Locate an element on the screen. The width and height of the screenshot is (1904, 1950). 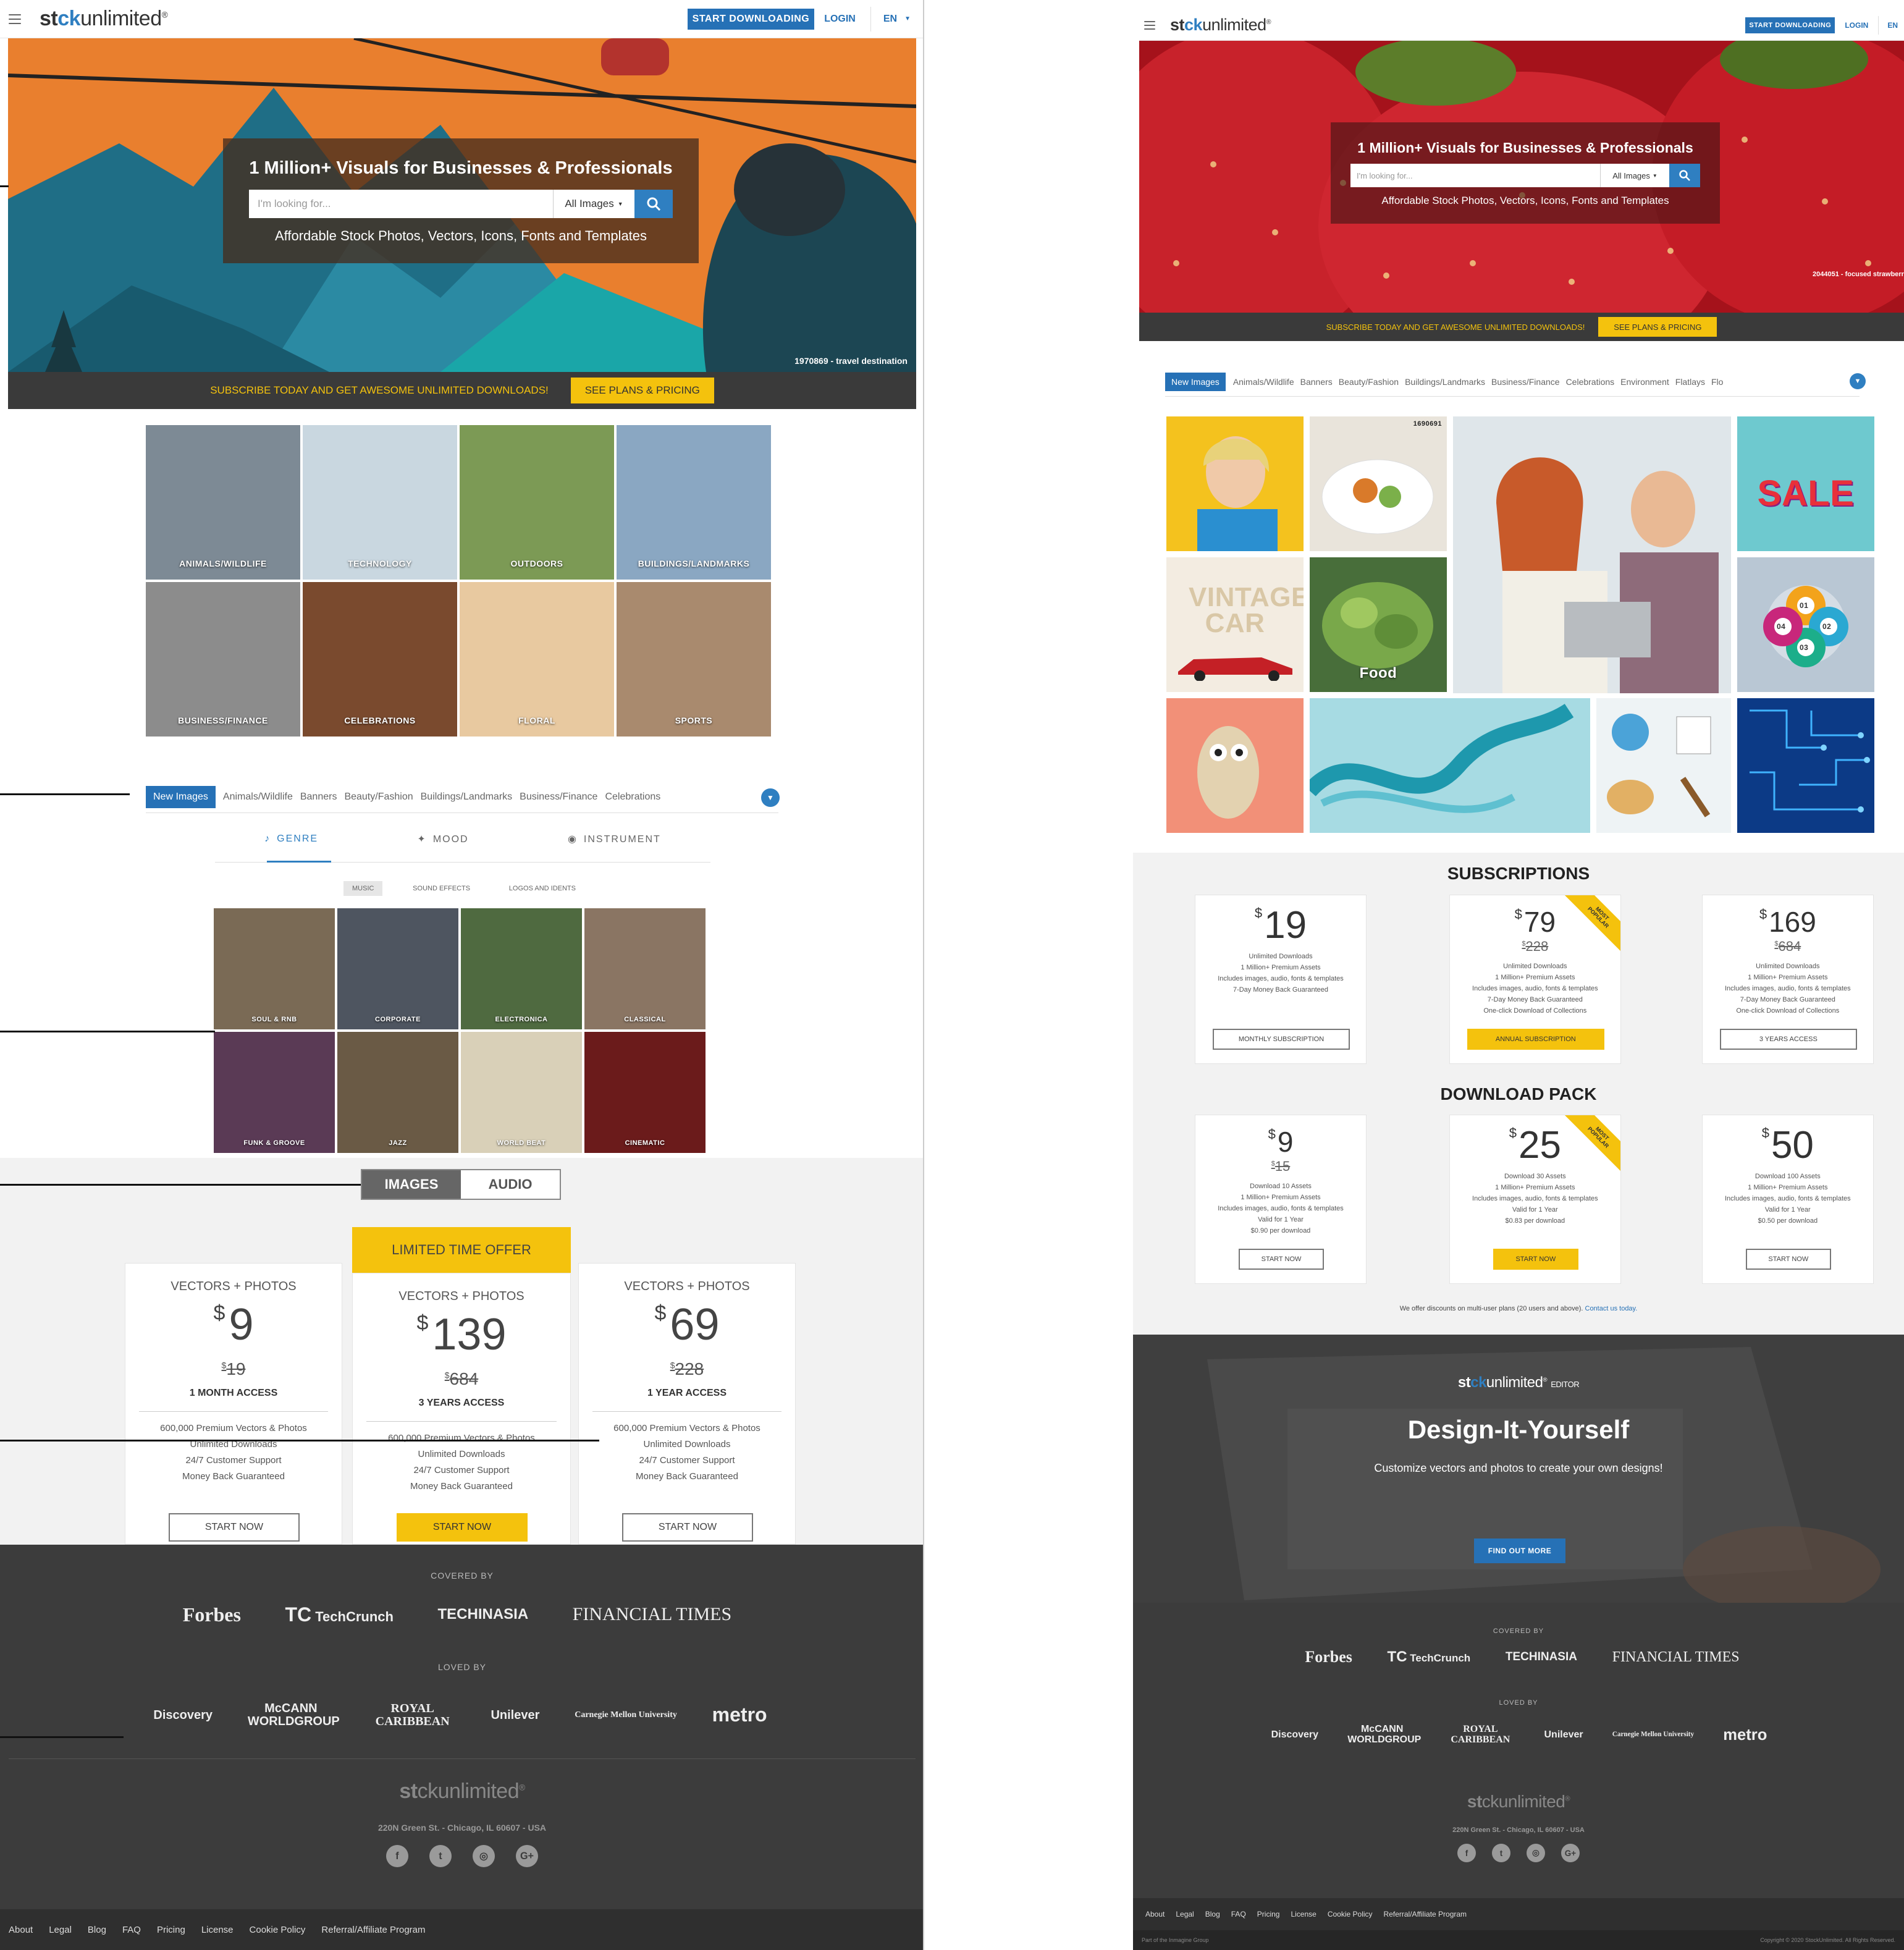
language-select: EN ▼ is located at coordinates (897, 19).